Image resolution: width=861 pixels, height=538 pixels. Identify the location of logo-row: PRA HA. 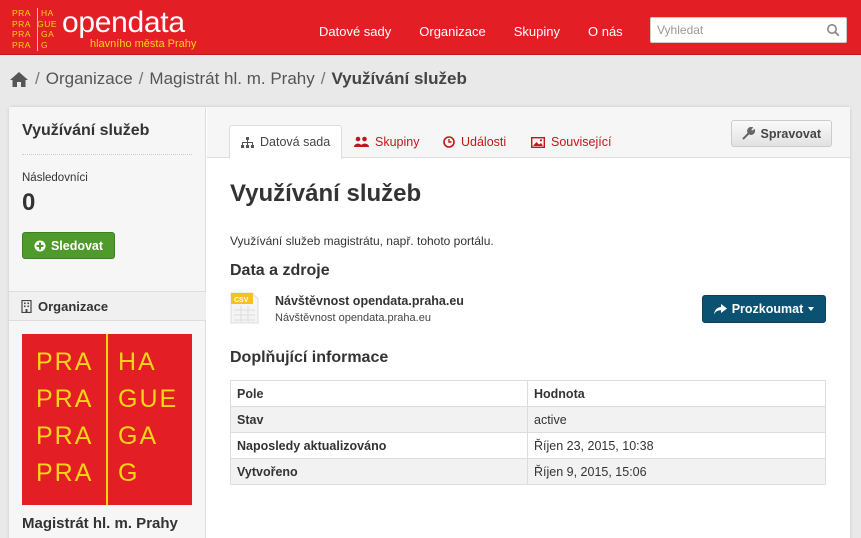
(33, 13).